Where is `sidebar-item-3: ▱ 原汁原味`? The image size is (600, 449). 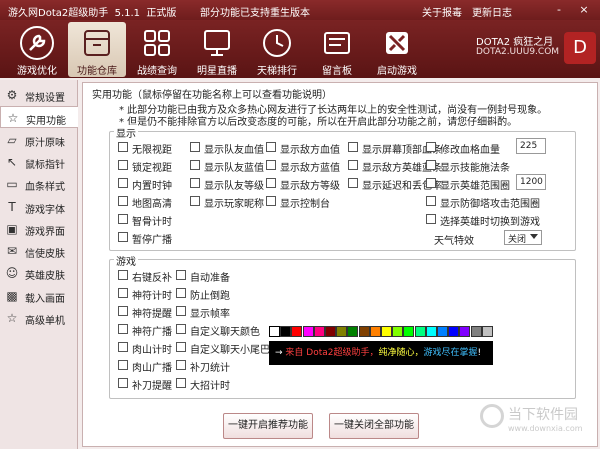
sidebar-item-3: ▱ 原汁原味 is located at coordinates (39, 140).